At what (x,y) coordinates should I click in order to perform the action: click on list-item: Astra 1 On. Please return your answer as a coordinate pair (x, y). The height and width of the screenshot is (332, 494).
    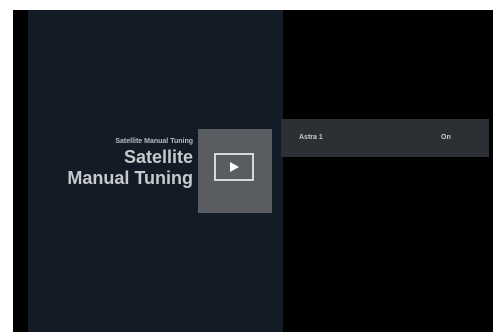
    Looking at the image, I should click on (385, 138).